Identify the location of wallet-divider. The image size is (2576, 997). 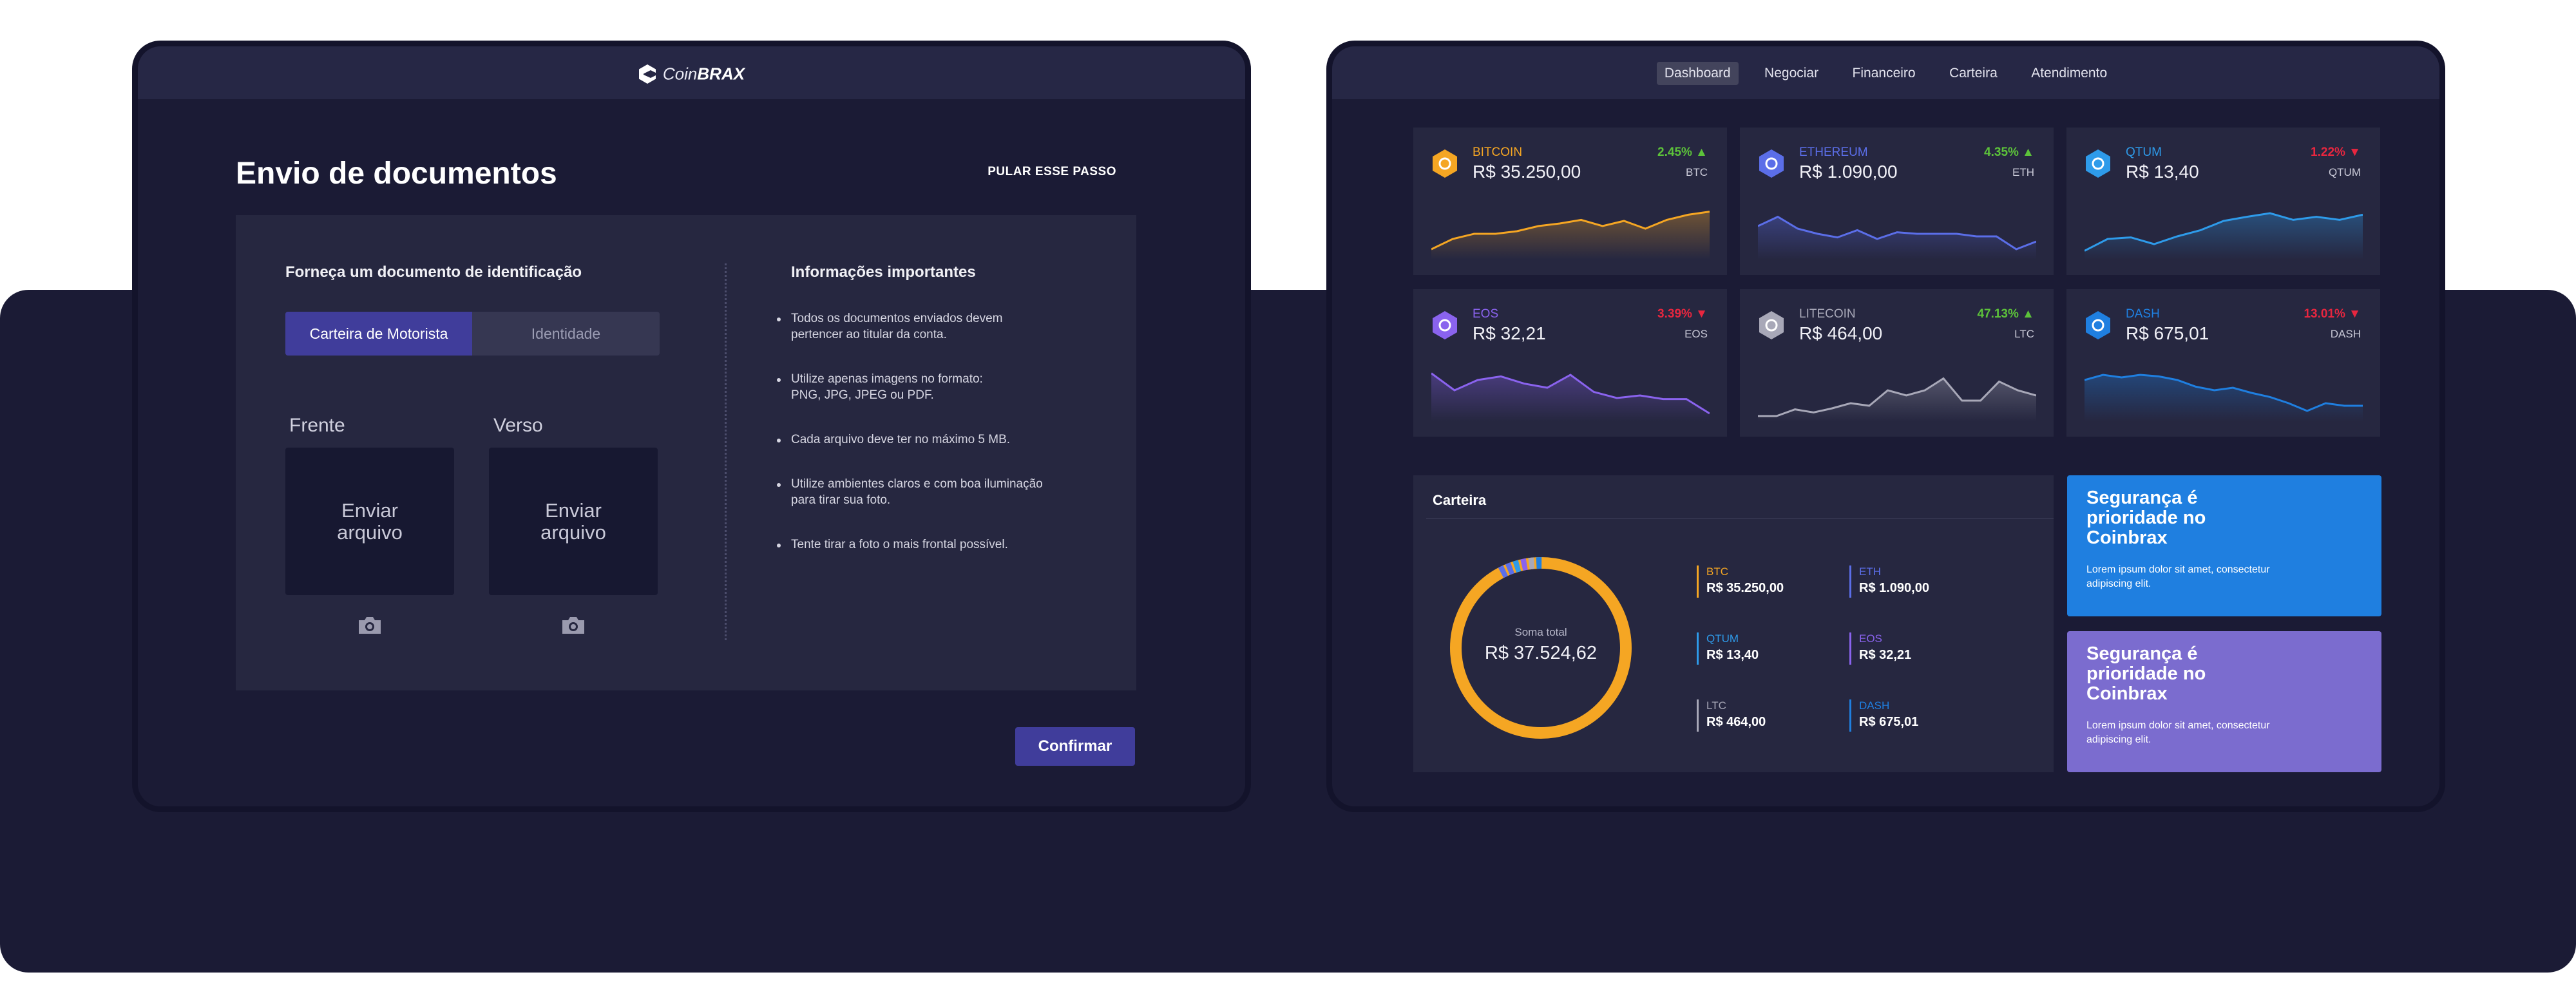
(1740, 518).